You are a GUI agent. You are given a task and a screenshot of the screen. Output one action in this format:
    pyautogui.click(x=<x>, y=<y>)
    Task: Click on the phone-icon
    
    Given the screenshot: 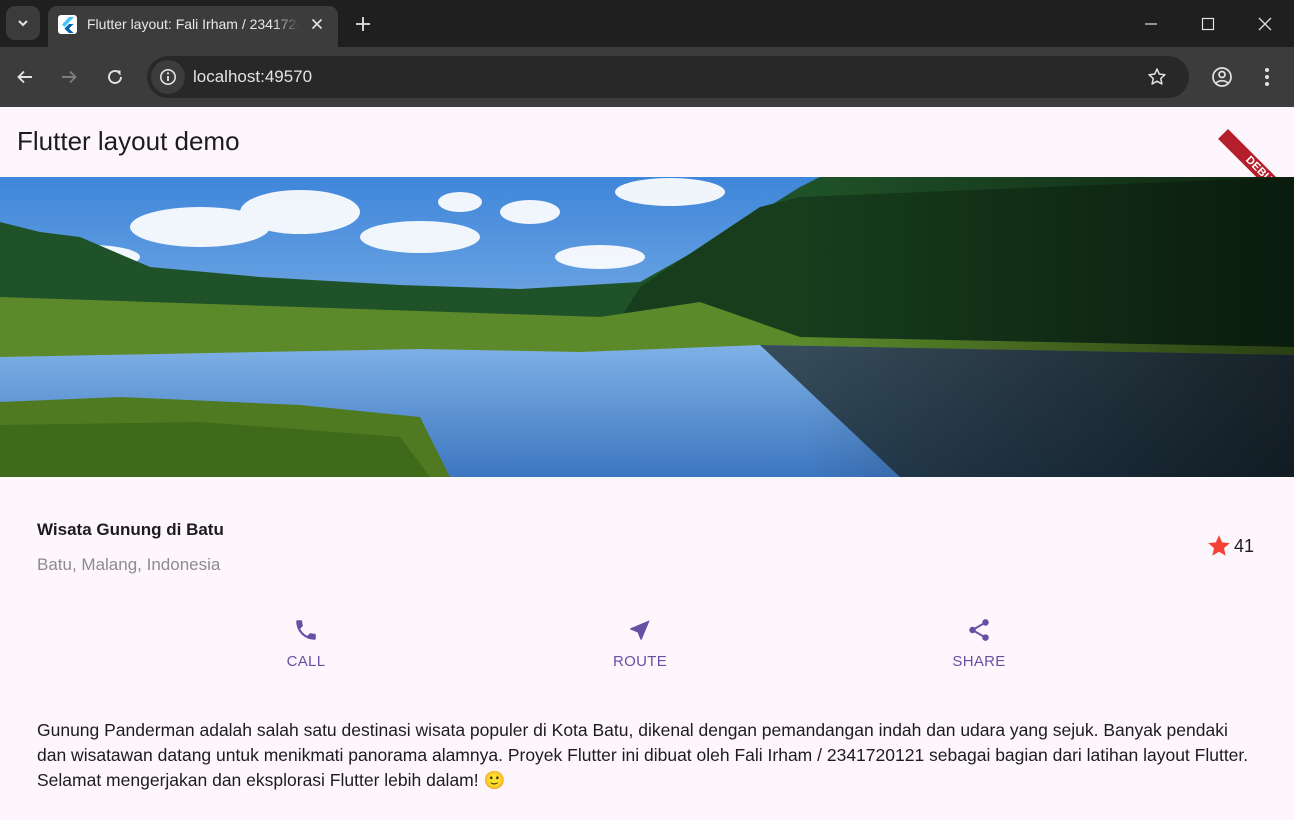 What is the action you would take?
    pyautogui.click(x=306, y=630)
    